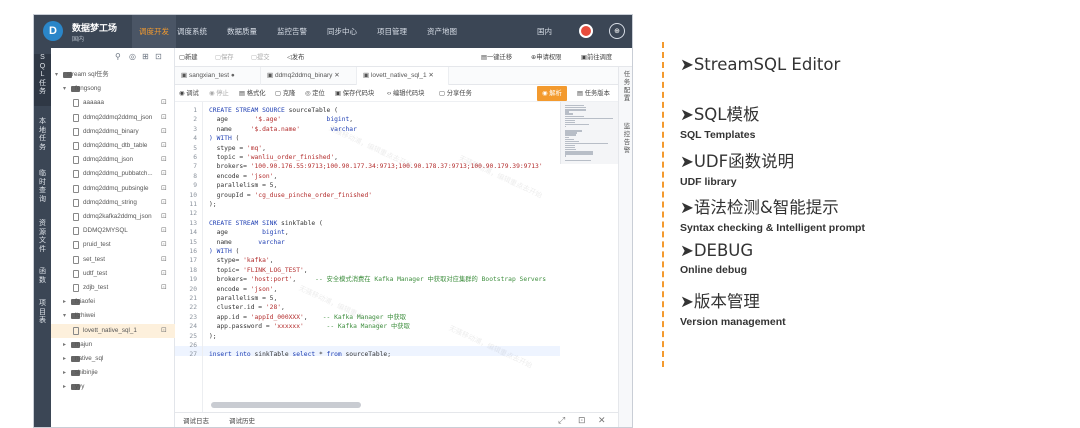 This screenshot has width=1080, height=428. I want to click on tab-task-config: 任务配置, so click(625, 88).